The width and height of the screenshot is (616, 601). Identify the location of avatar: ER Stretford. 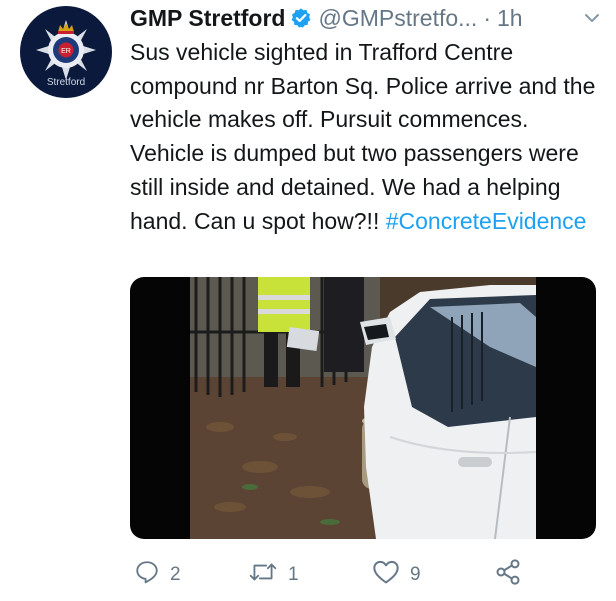
(66, 52).